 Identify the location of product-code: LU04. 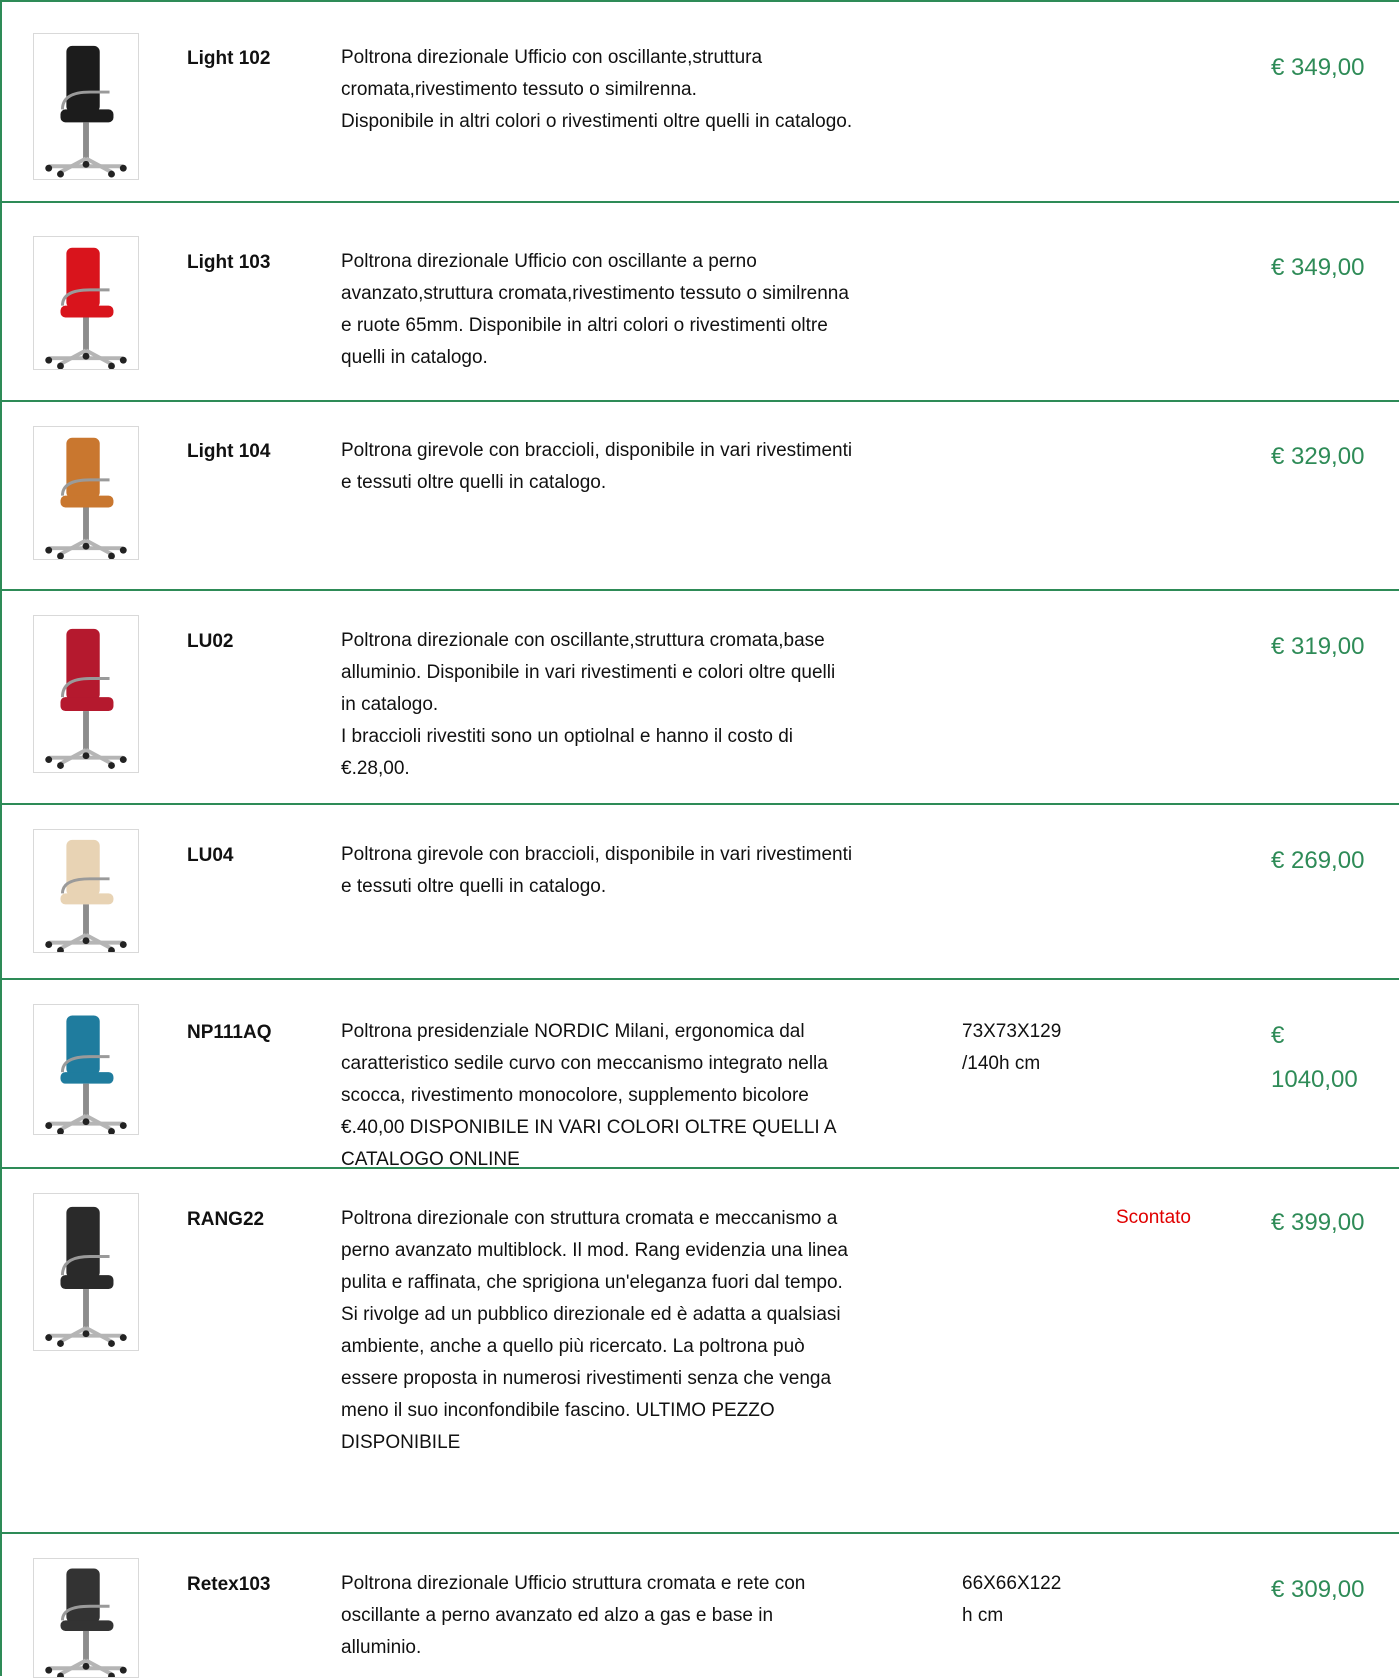
(210, 856).